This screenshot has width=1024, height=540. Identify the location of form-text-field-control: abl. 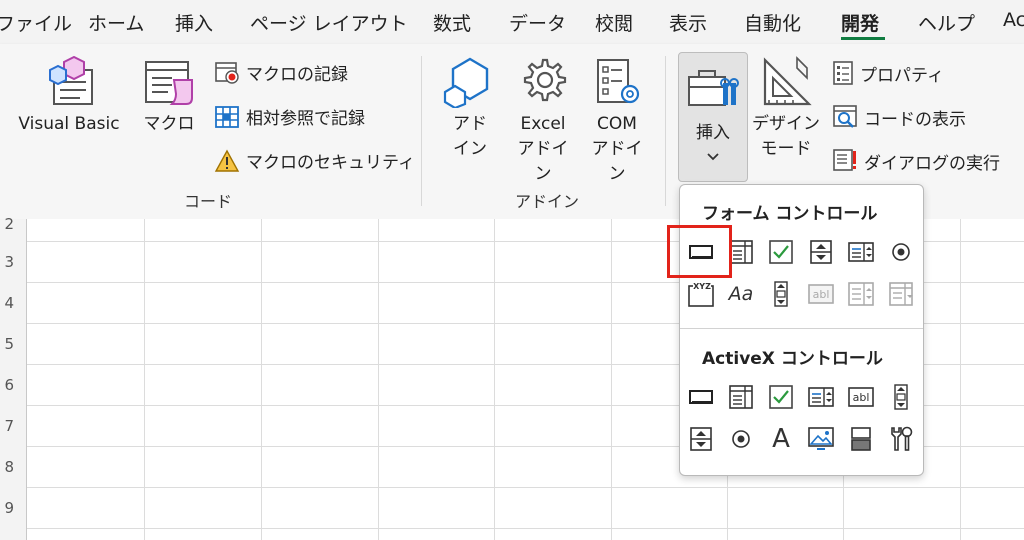
(821, 294).